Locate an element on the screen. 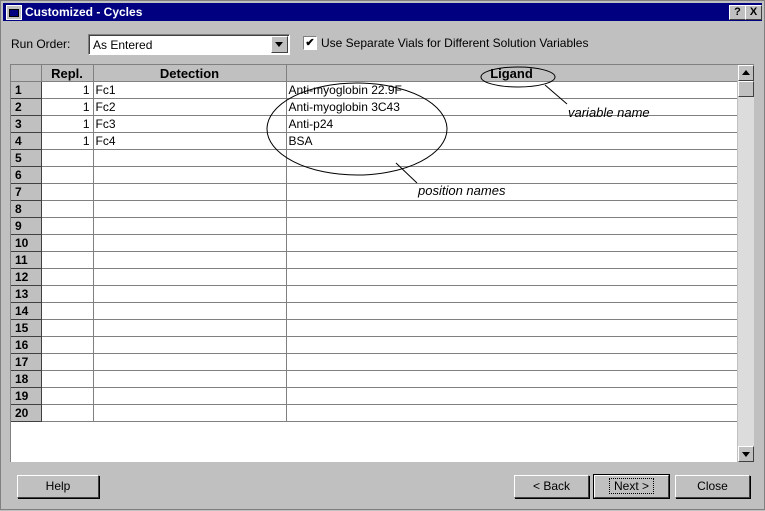 The width and height of the screenshot is (765, 511). next-button-label: Next > is located at coordinates (631, 486).